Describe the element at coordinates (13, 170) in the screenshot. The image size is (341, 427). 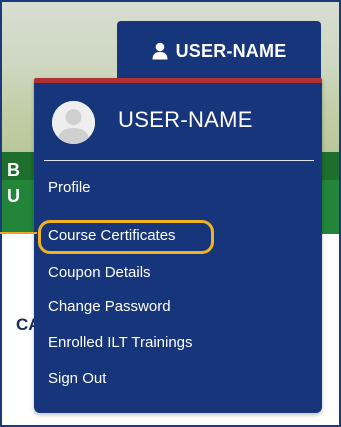
I see `banner-text-fragment: B` at that location.